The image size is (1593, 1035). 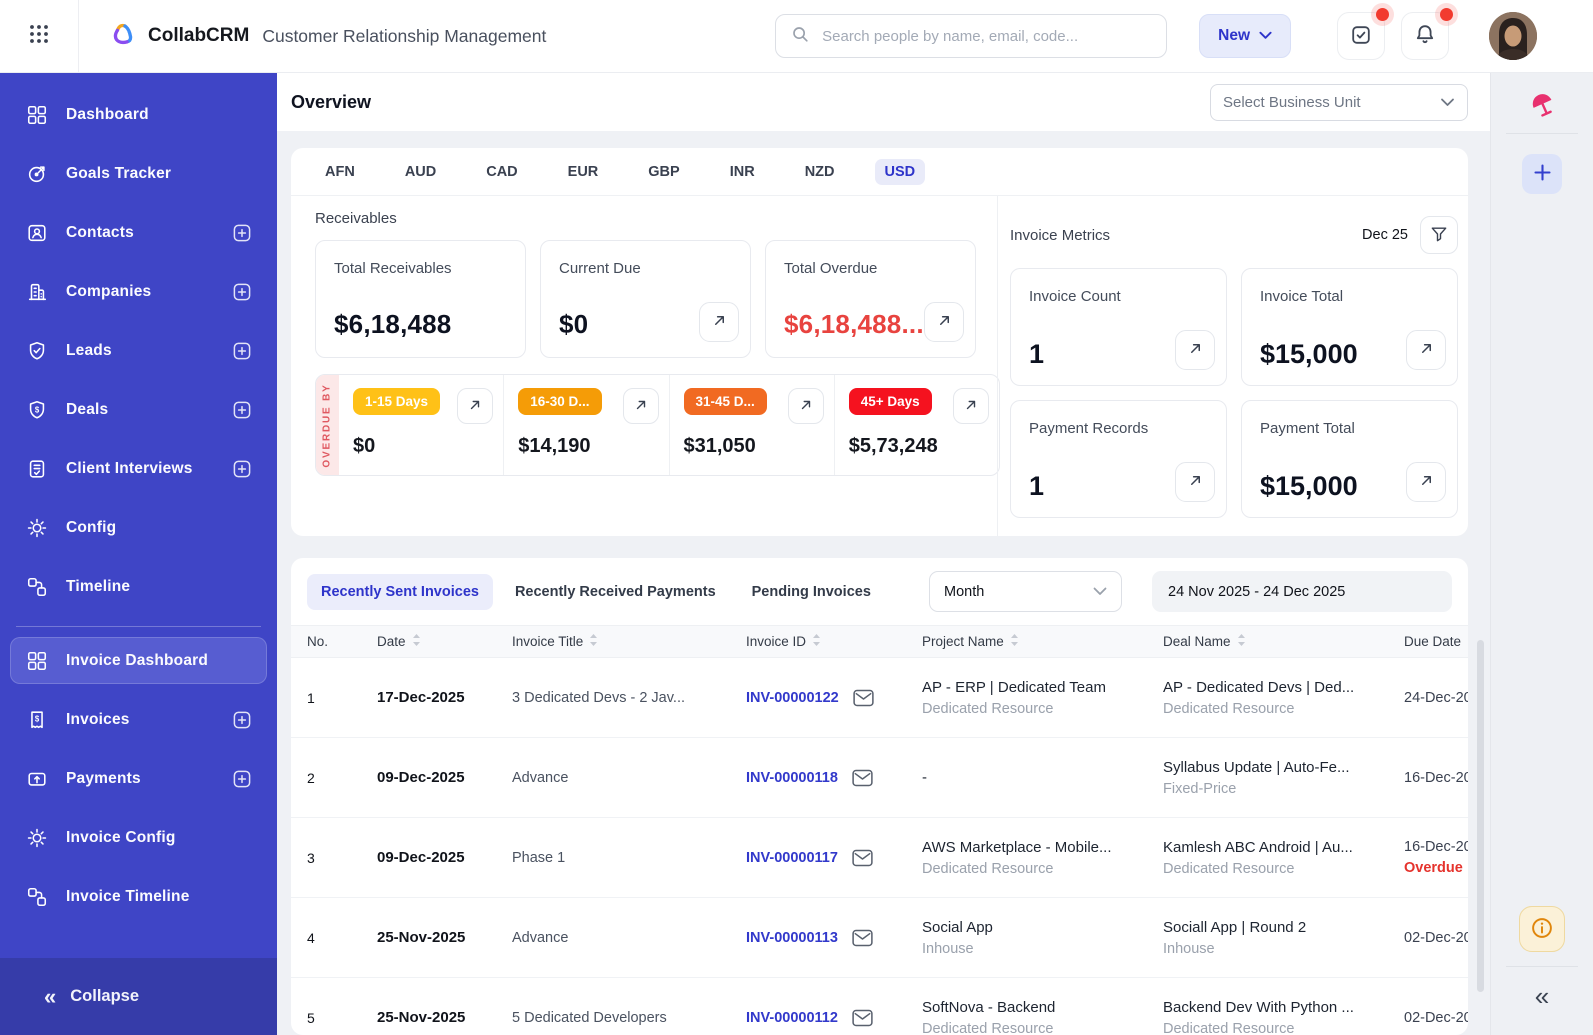 What do you see at coordinates (792, 778) in the screenshot?
I see `invoice-id-link: INV-00000118` at bounding box center [792, 778].